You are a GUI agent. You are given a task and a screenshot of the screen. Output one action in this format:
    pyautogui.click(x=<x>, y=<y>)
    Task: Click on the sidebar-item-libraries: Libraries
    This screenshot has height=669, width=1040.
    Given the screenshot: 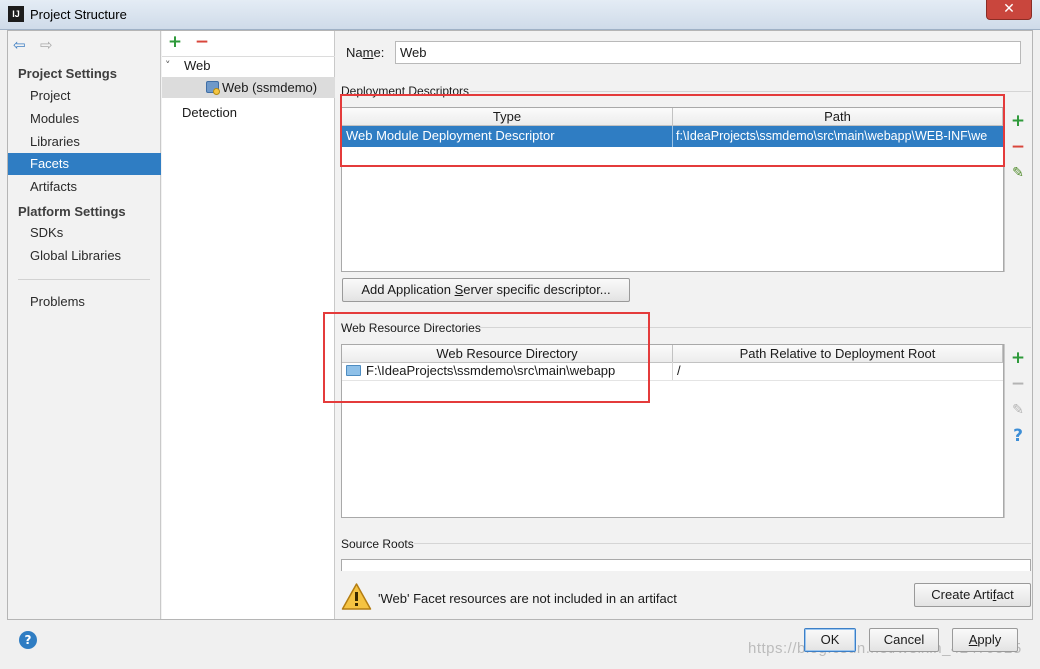 What is the action you would take?
    pyautogui.click(x=84, y=142)
    